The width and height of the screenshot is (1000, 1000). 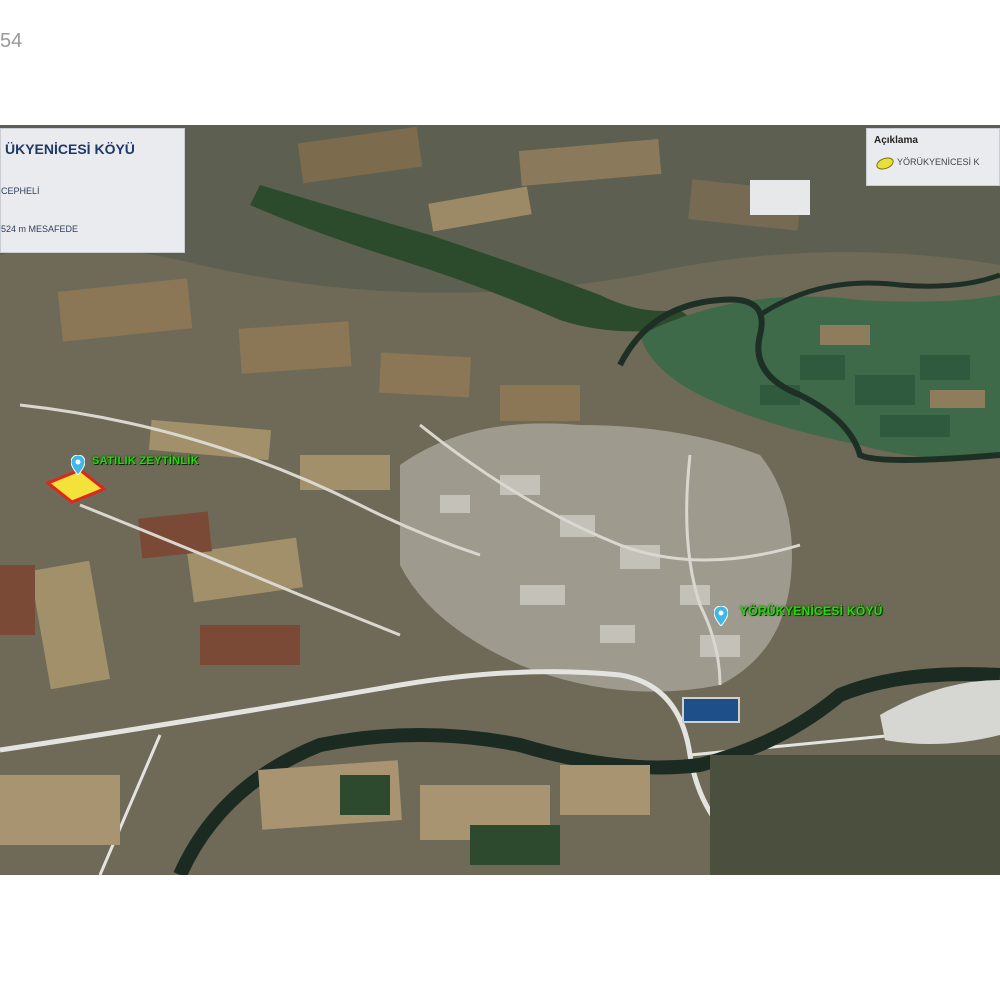 I want to click on page-number-label: 54, so click(x=11, y=41).